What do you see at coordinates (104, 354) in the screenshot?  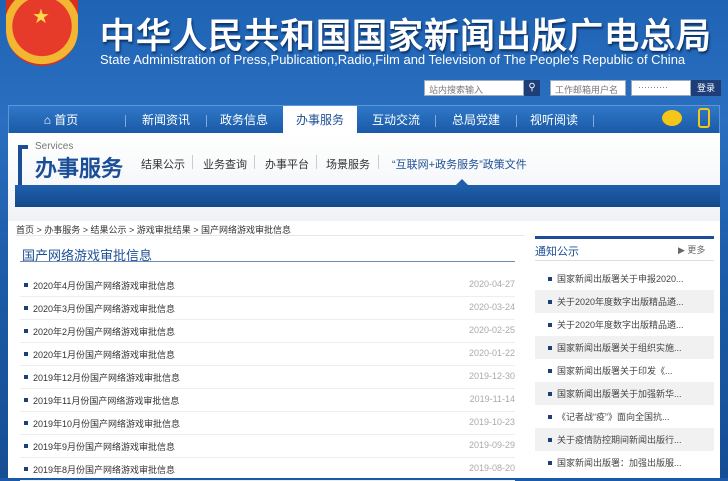 I see `item-title: 2020年1月份国产网络游戏审批信息` at bounding box center [104, 354].